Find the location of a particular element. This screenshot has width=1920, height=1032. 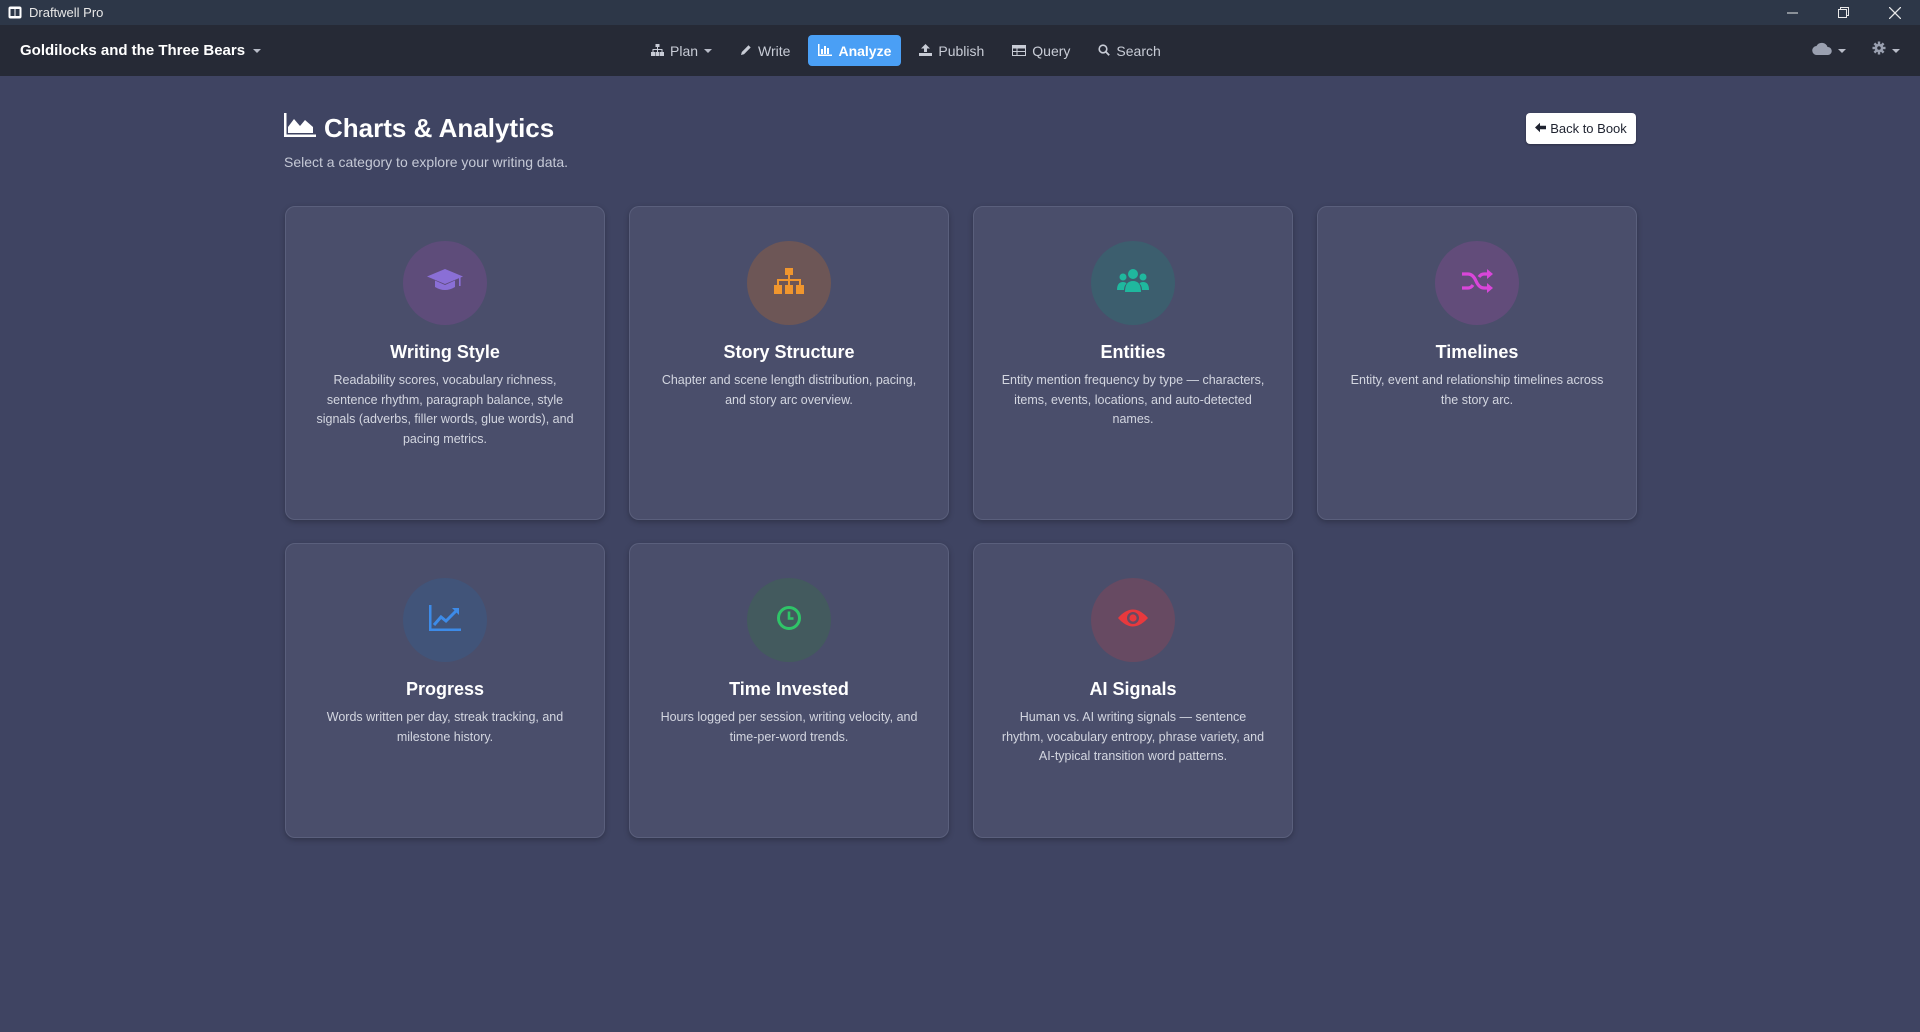

nav-query-label: Query is located at coordinates (1051, 50).